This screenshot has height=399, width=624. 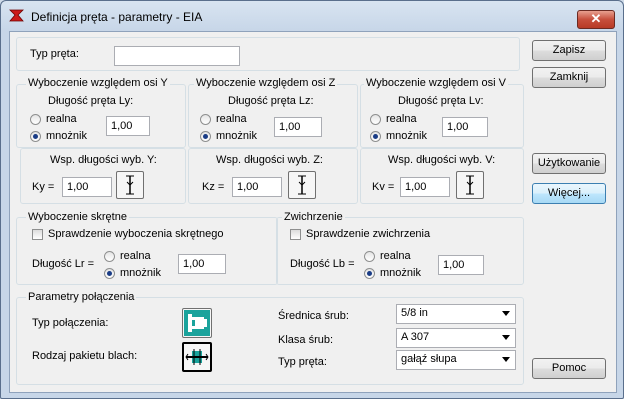 What do you see at coordinates (400, 273) in the screenshot?
I see `lateral-factor-label: mnożnik` at bounding box center [400, 273].